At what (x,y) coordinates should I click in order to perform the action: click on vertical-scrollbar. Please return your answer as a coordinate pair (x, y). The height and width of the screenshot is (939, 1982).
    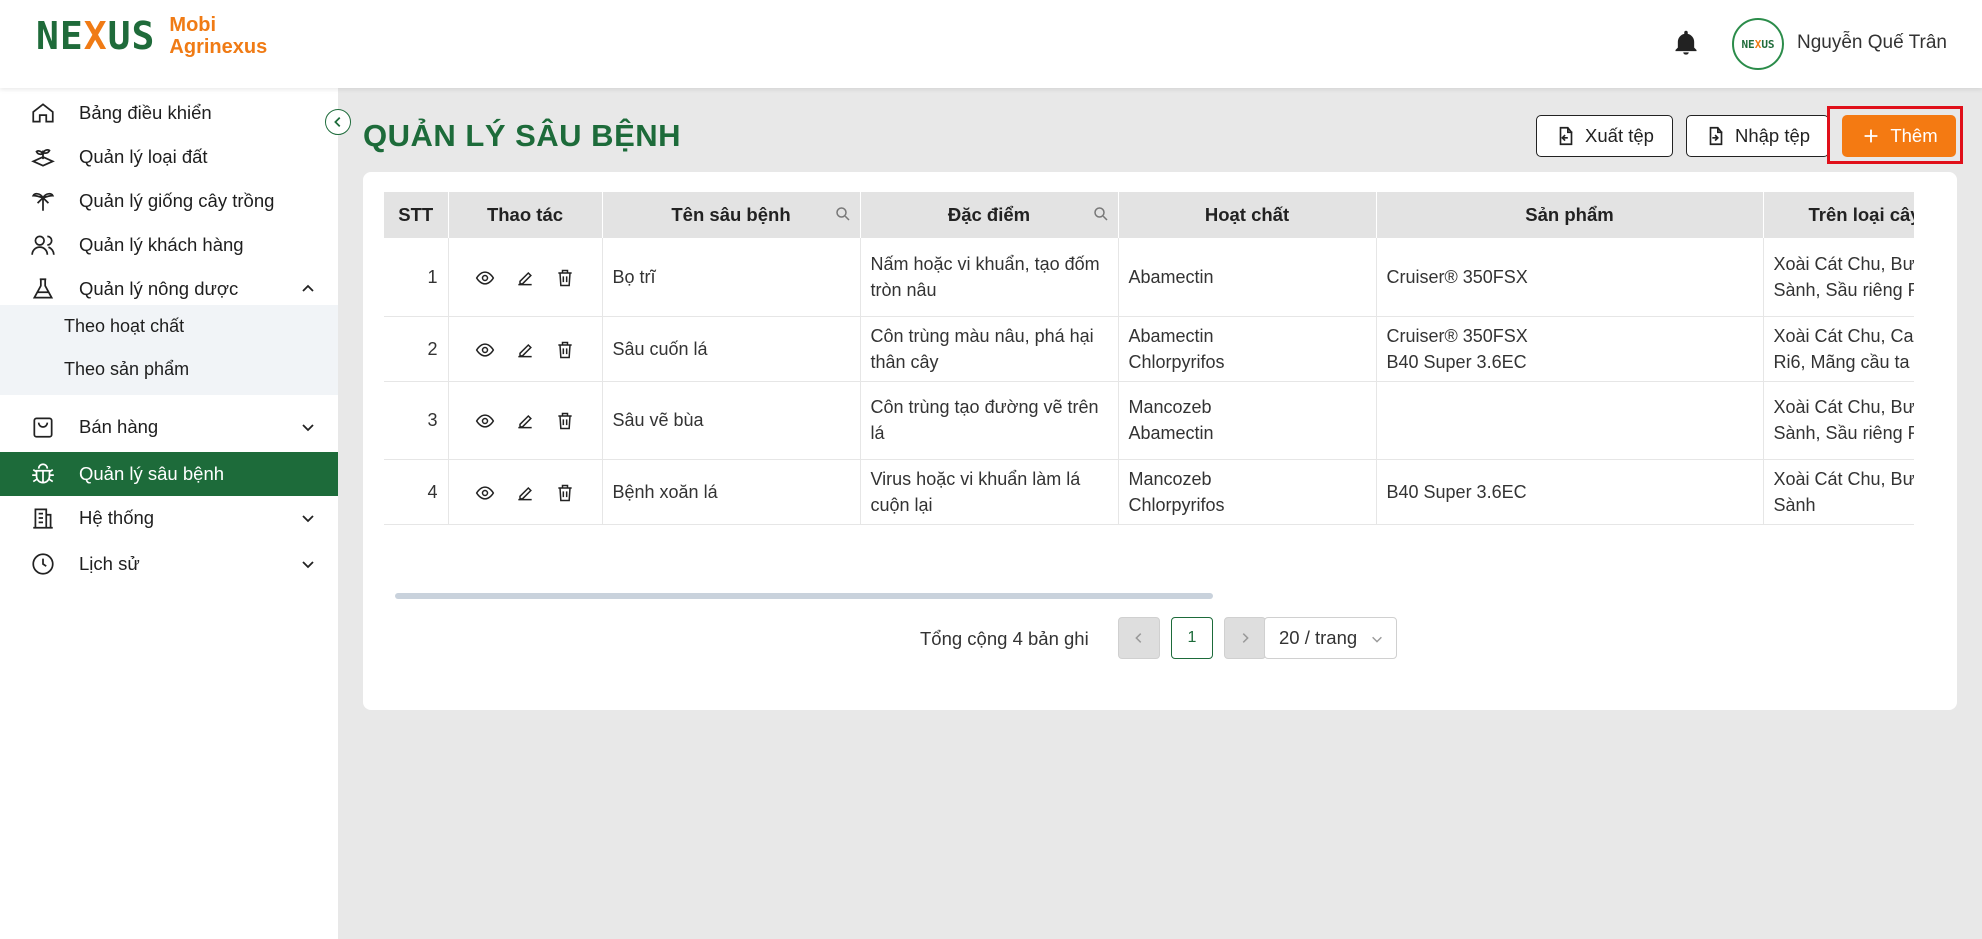
    Looking at the image, I should click on (1924, 397).